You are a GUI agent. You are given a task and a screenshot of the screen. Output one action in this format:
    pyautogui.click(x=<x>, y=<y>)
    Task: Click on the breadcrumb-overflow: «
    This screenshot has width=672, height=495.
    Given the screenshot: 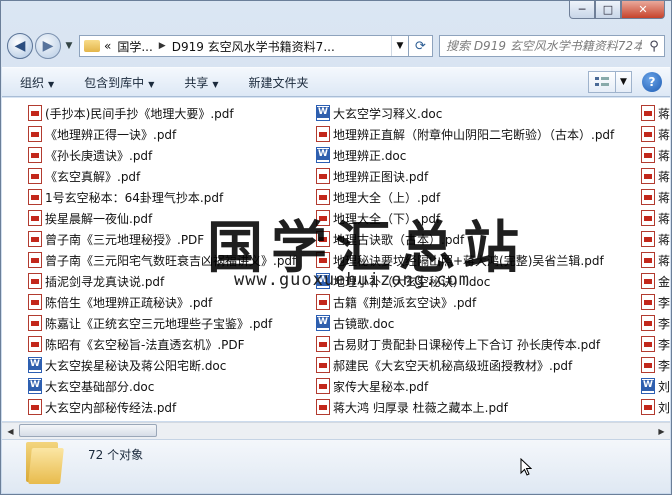 What is the action you would take?
    pyautogui.click(x=107, y=46)
    